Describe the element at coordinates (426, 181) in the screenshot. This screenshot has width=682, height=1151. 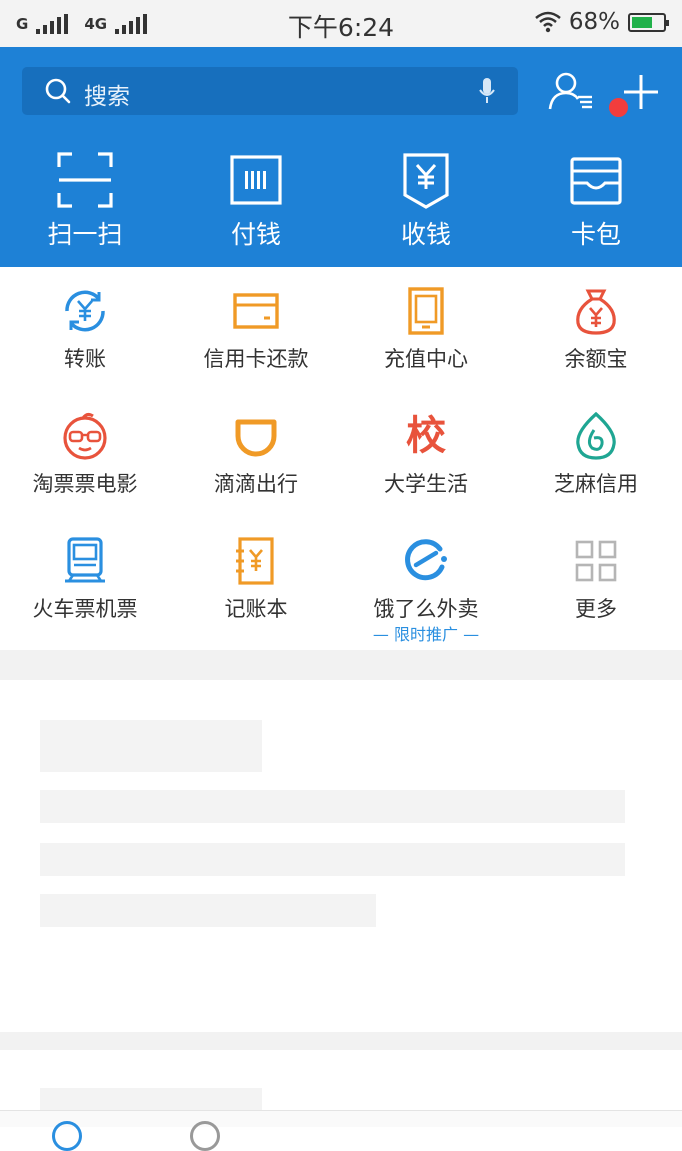
I see `receive-money-icon` at that location.